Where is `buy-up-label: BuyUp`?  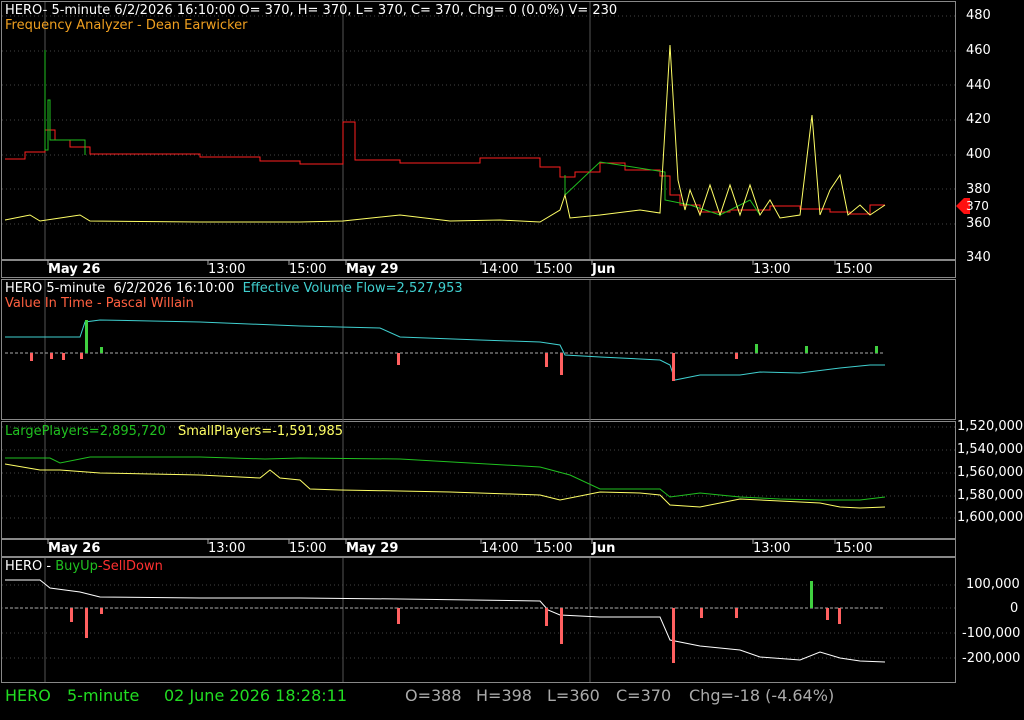
buy-up-label: BuyUp is located at coordinates (76, 566).